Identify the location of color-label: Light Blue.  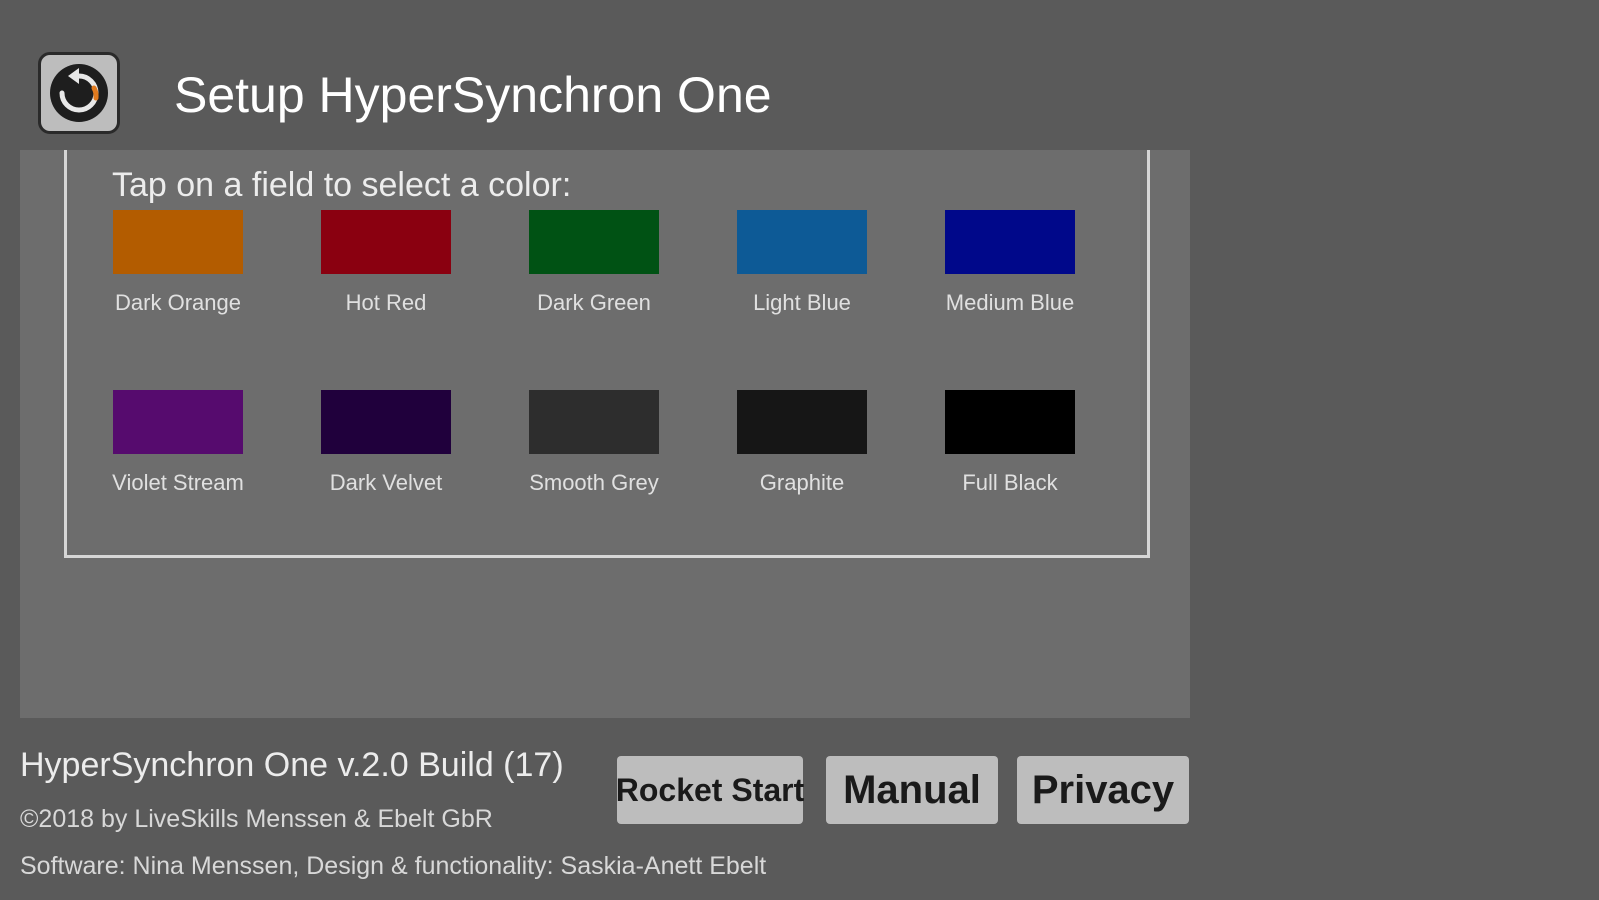
(802, 302).